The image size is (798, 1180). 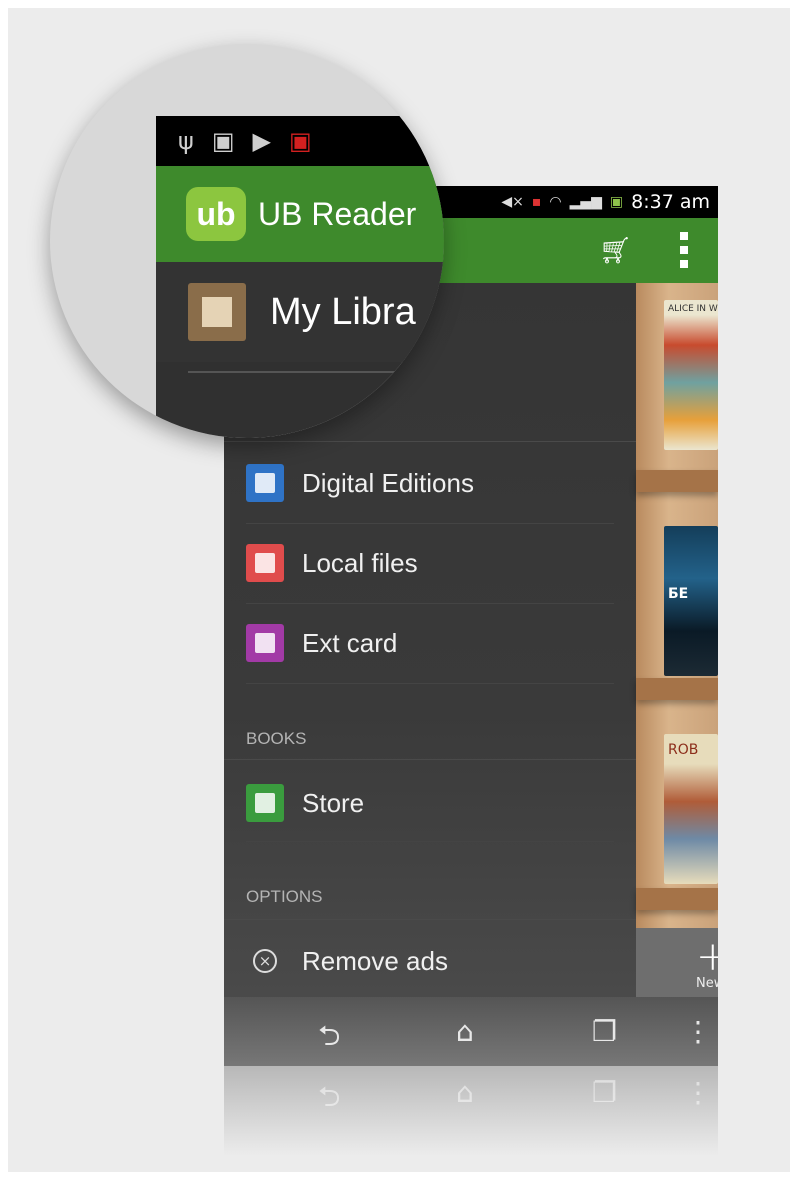 I want to click on digital-editions-icon, so click(x=265, y=483).